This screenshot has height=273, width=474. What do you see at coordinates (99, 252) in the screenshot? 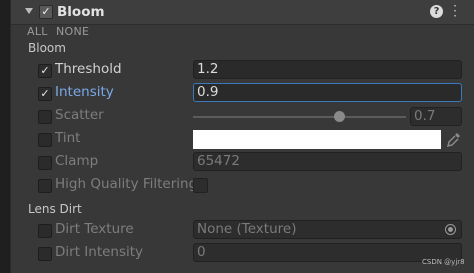
I see `dirt-intensity-label: Dirt Intensity` at bounding box center [99, 252].